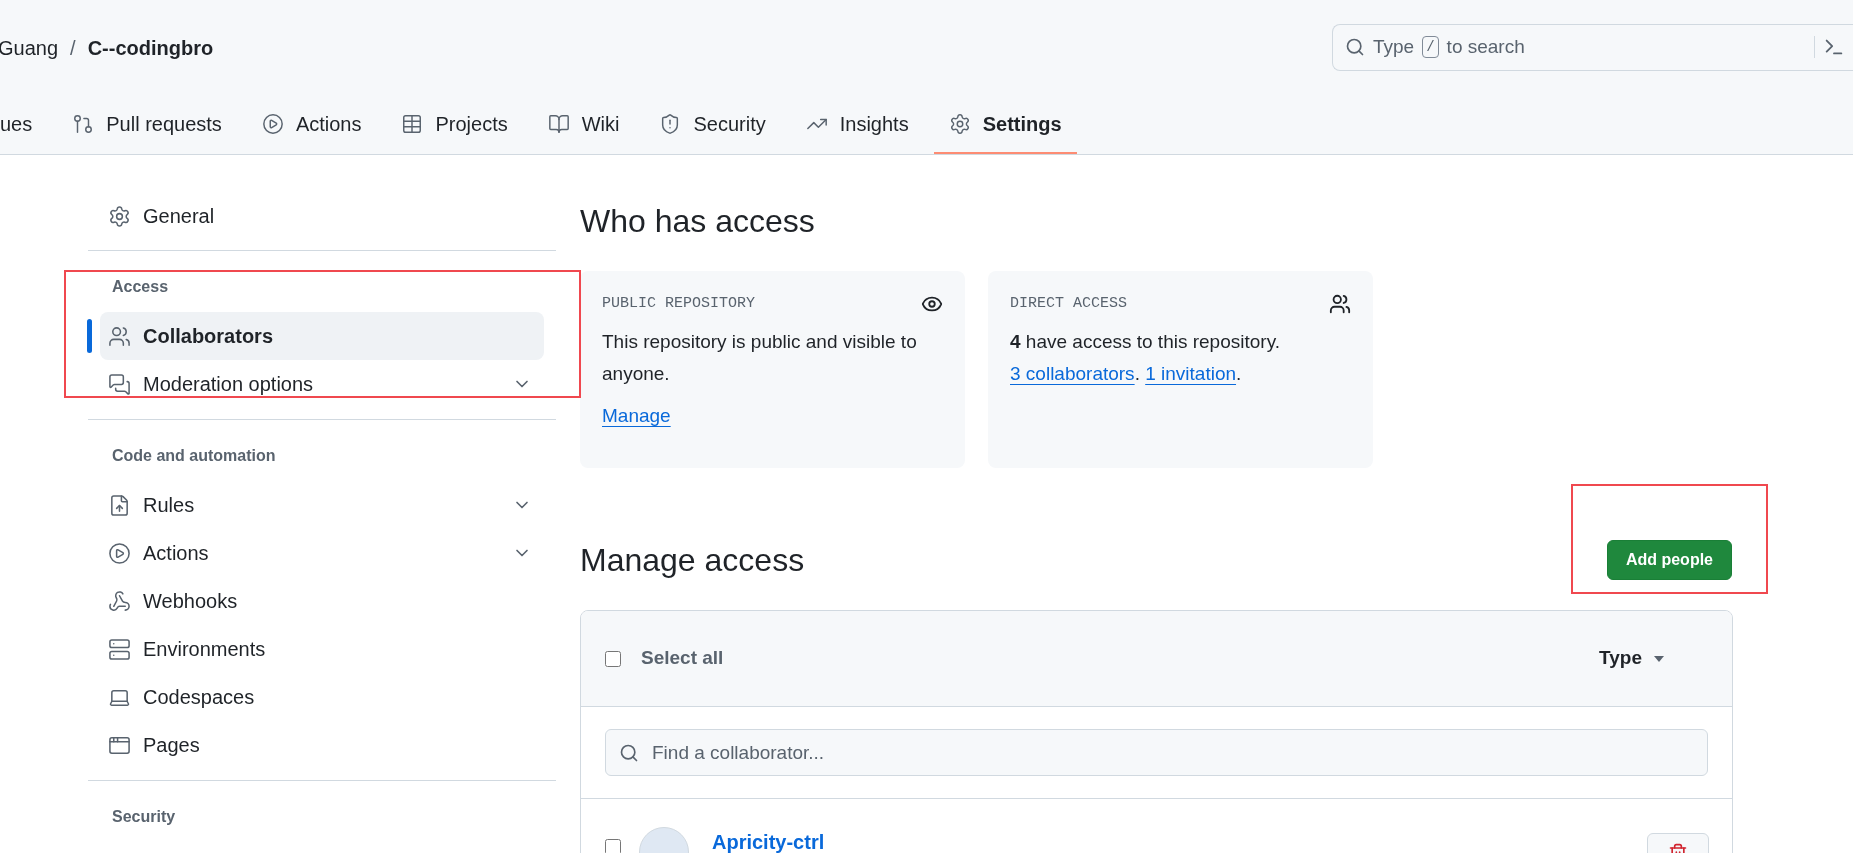  What do you see at coordinates (613, 846) in the screenshot?
I see `row-checkbox` at bounding box center [613, 846].